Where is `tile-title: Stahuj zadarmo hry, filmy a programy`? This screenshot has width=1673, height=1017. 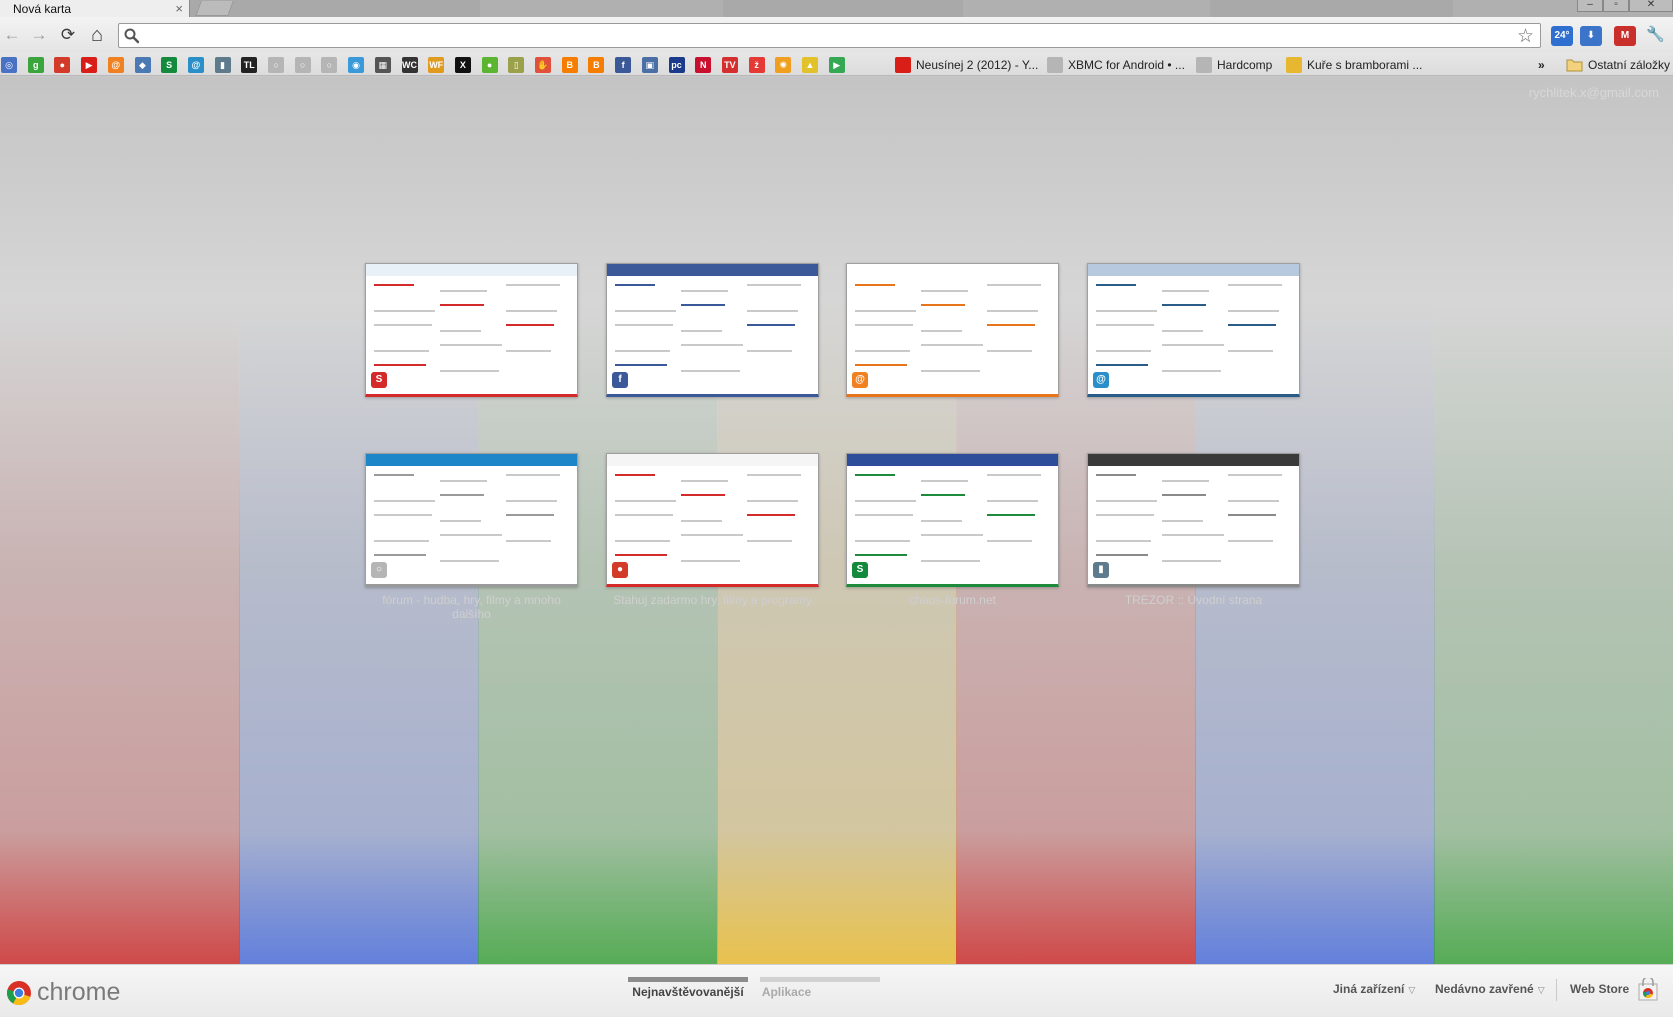
tile-title: Stahuj zadarmo hry, filmy a programy is located at coordinates (712, 600).